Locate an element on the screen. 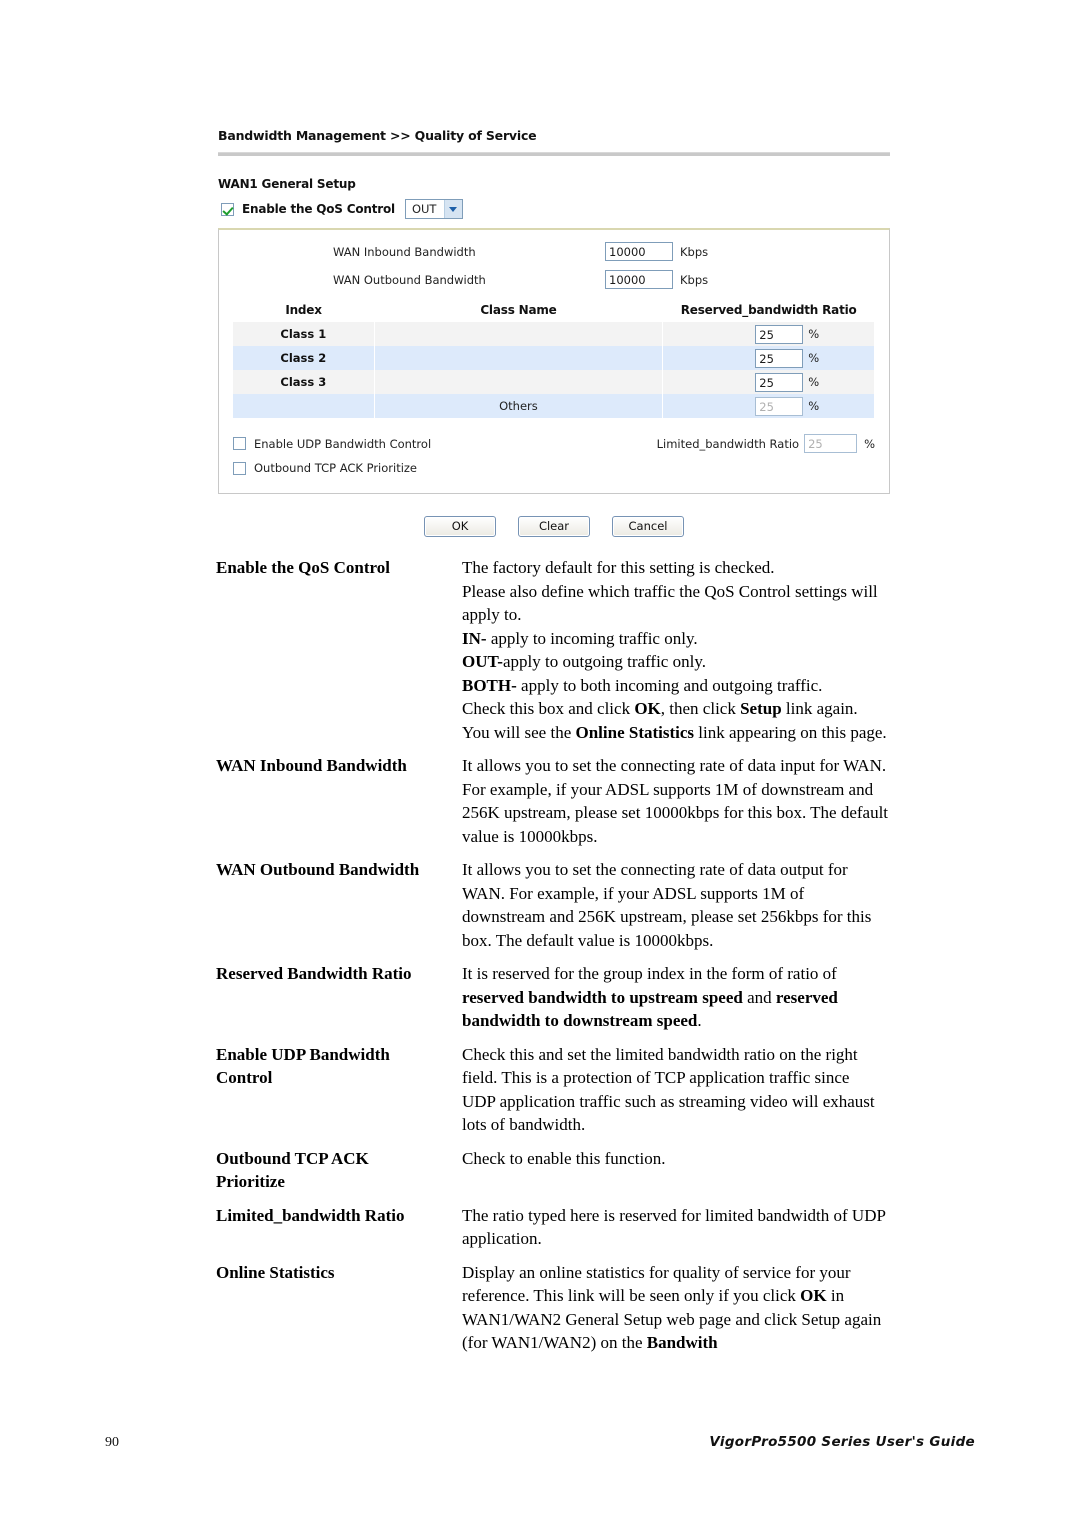  description-term-line: Enable UDP Bandwidth is located at coordinates (303, 1054).